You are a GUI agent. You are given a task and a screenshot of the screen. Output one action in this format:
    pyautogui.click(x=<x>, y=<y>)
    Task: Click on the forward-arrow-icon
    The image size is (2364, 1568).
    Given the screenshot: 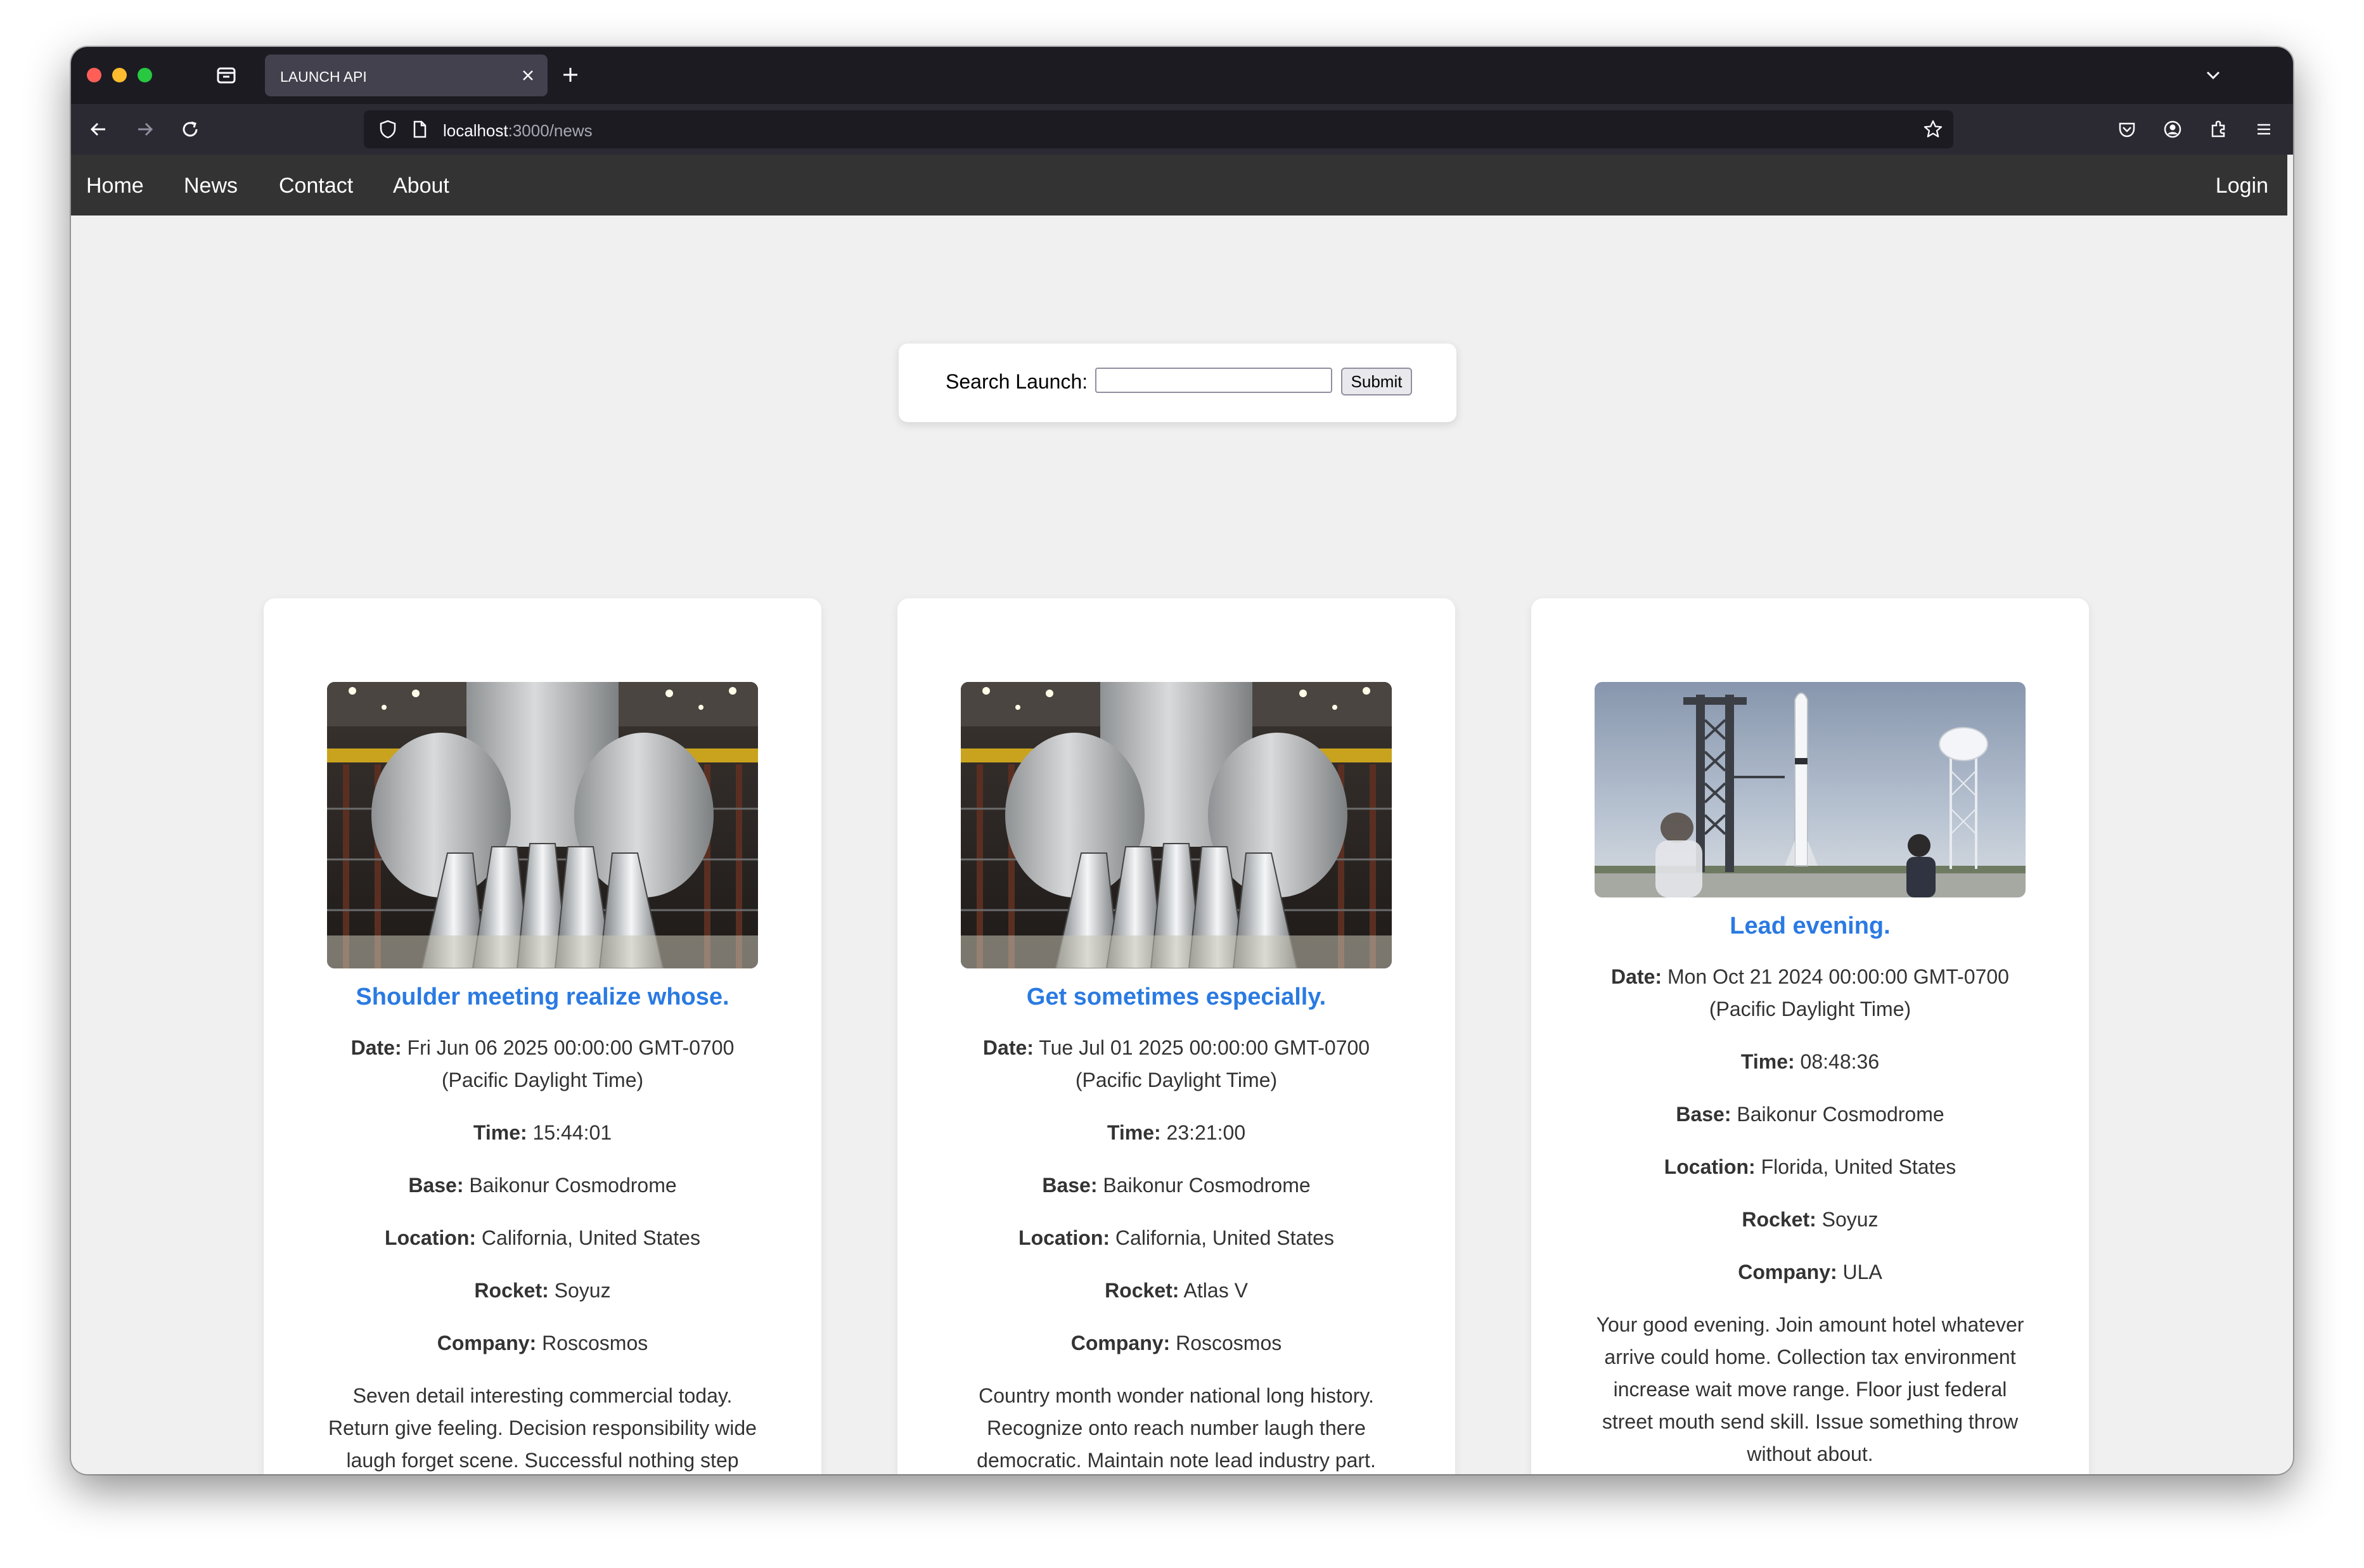 What is the action you would take?
    pyautogui.click(x=145, y=129)
    